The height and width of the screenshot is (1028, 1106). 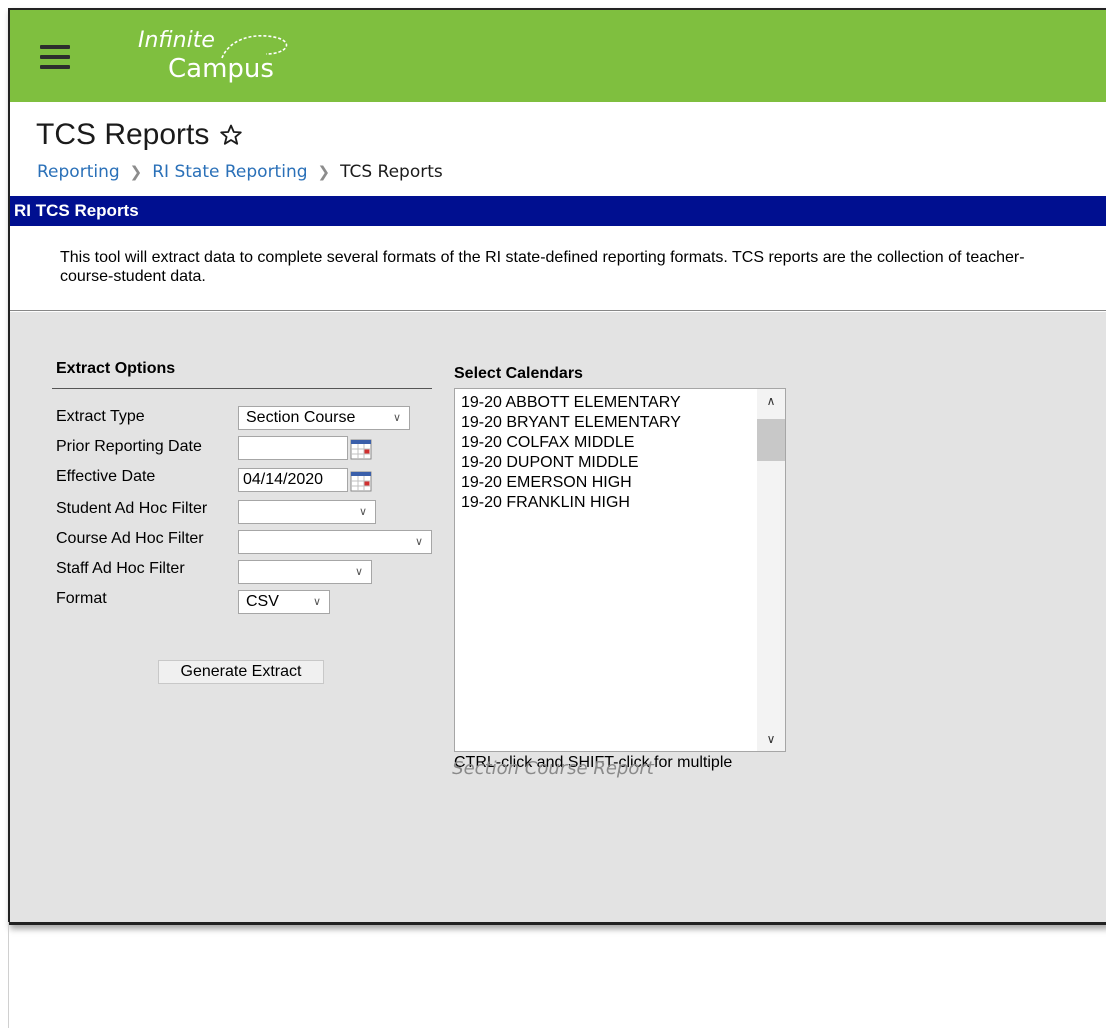 What do you see at coordinates (550, 463) in the screenshot?
I see `calendar-option: 19-20 DUPONT MIDDLE` at bounding box center [550, 463].